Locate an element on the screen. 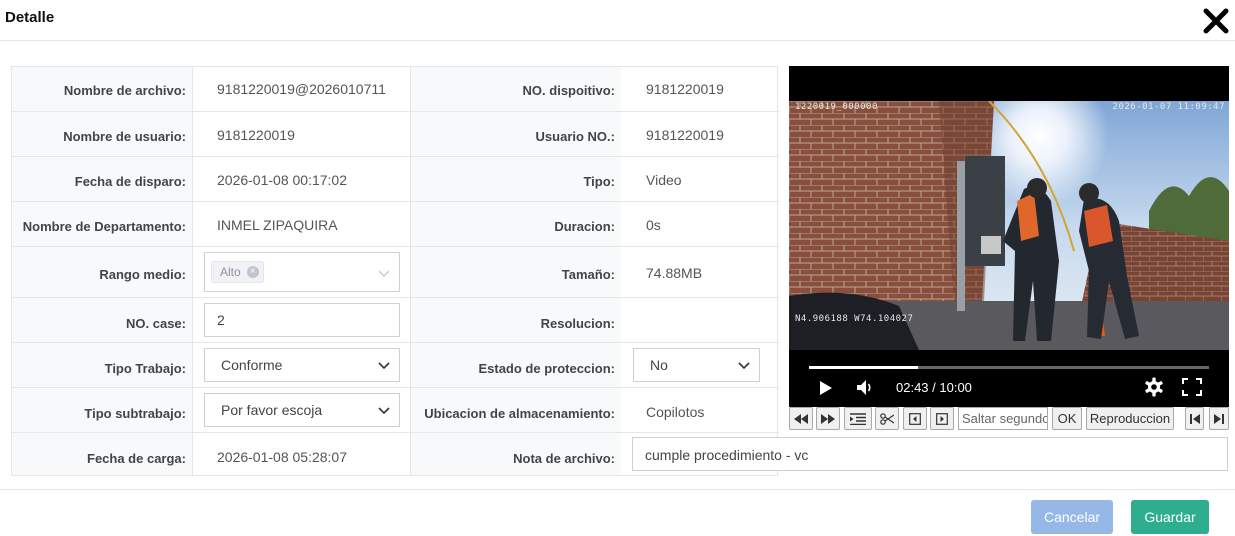 This screenshot has height=536, width=1235. value-upload-date: 2026-01-08 05:28:07 is located at coordinates (282, 457).